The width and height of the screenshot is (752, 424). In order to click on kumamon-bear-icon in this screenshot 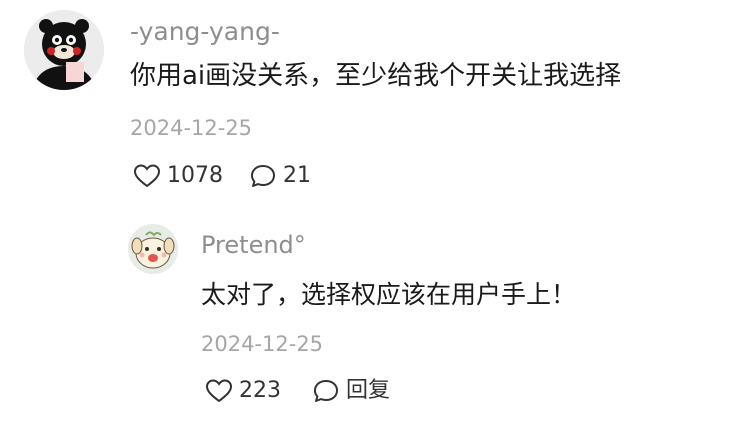, I will do `click(64, 50)`.